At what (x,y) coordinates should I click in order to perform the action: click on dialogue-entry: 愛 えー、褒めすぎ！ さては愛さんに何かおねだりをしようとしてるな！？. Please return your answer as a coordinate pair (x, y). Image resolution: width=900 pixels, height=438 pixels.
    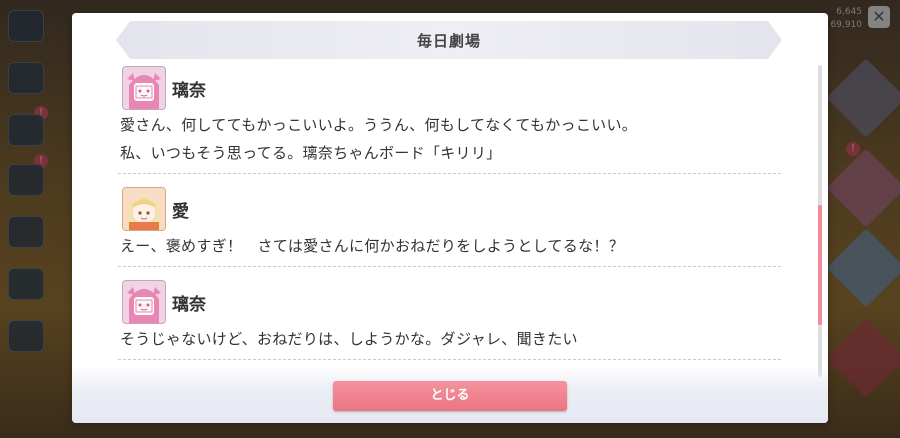
    Looking at the image, I should click on (449, 226).